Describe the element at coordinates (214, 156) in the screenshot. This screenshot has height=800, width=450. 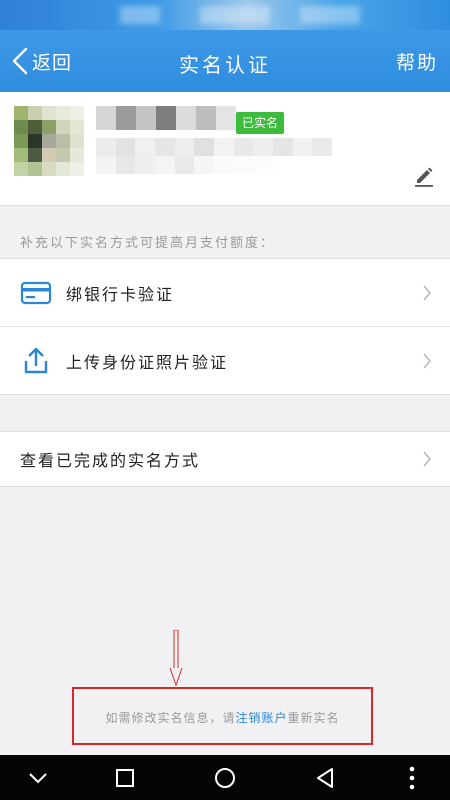
I see `account-info-blurred` at that location.